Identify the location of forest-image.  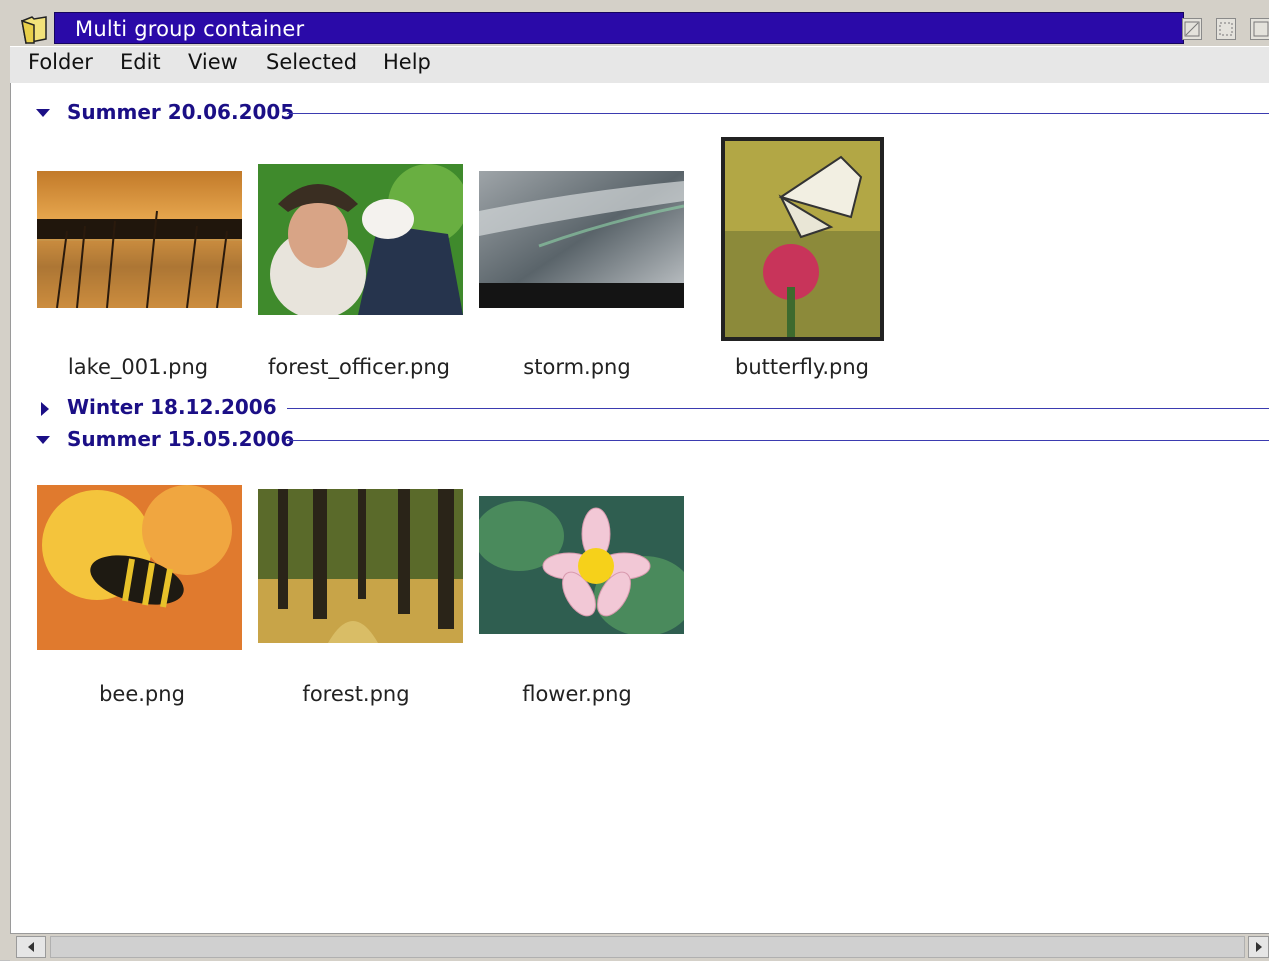
(360, 566).